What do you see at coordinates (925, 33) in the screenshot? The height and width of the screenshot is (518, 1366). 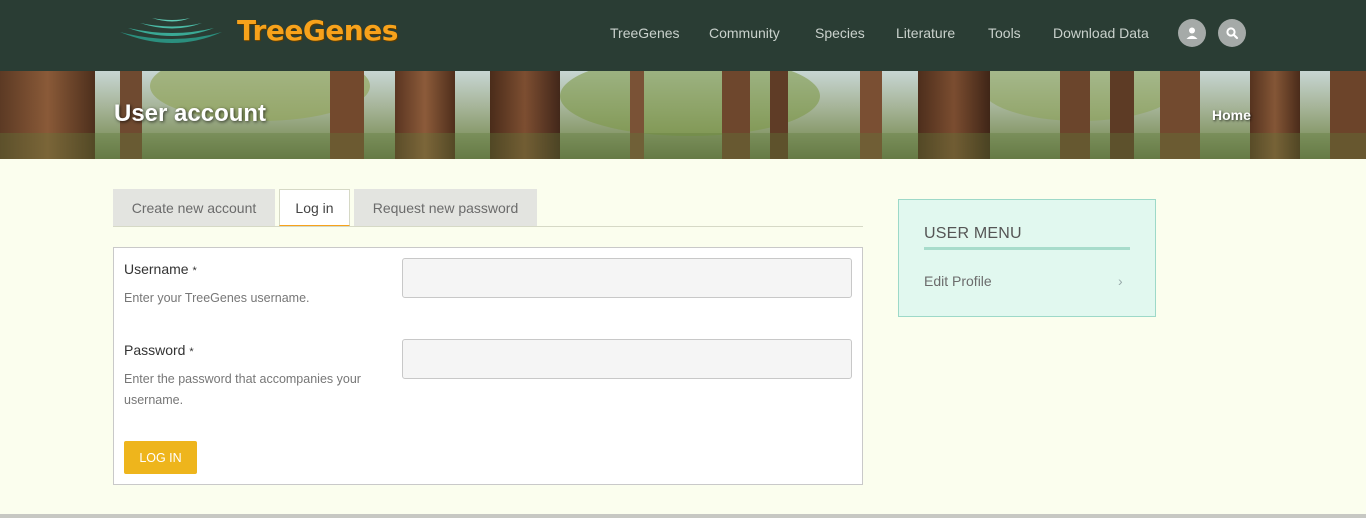 I see `nav-item-literature: Literature` at bounding box center [925, 33].